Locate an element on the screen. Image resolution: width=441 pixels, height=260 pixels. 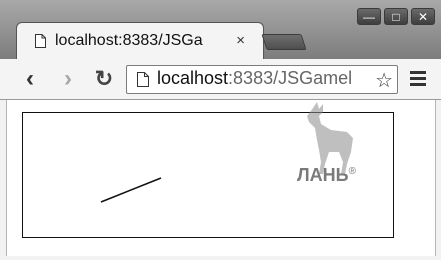
new-tab-button is located at coordinates (284, 42).